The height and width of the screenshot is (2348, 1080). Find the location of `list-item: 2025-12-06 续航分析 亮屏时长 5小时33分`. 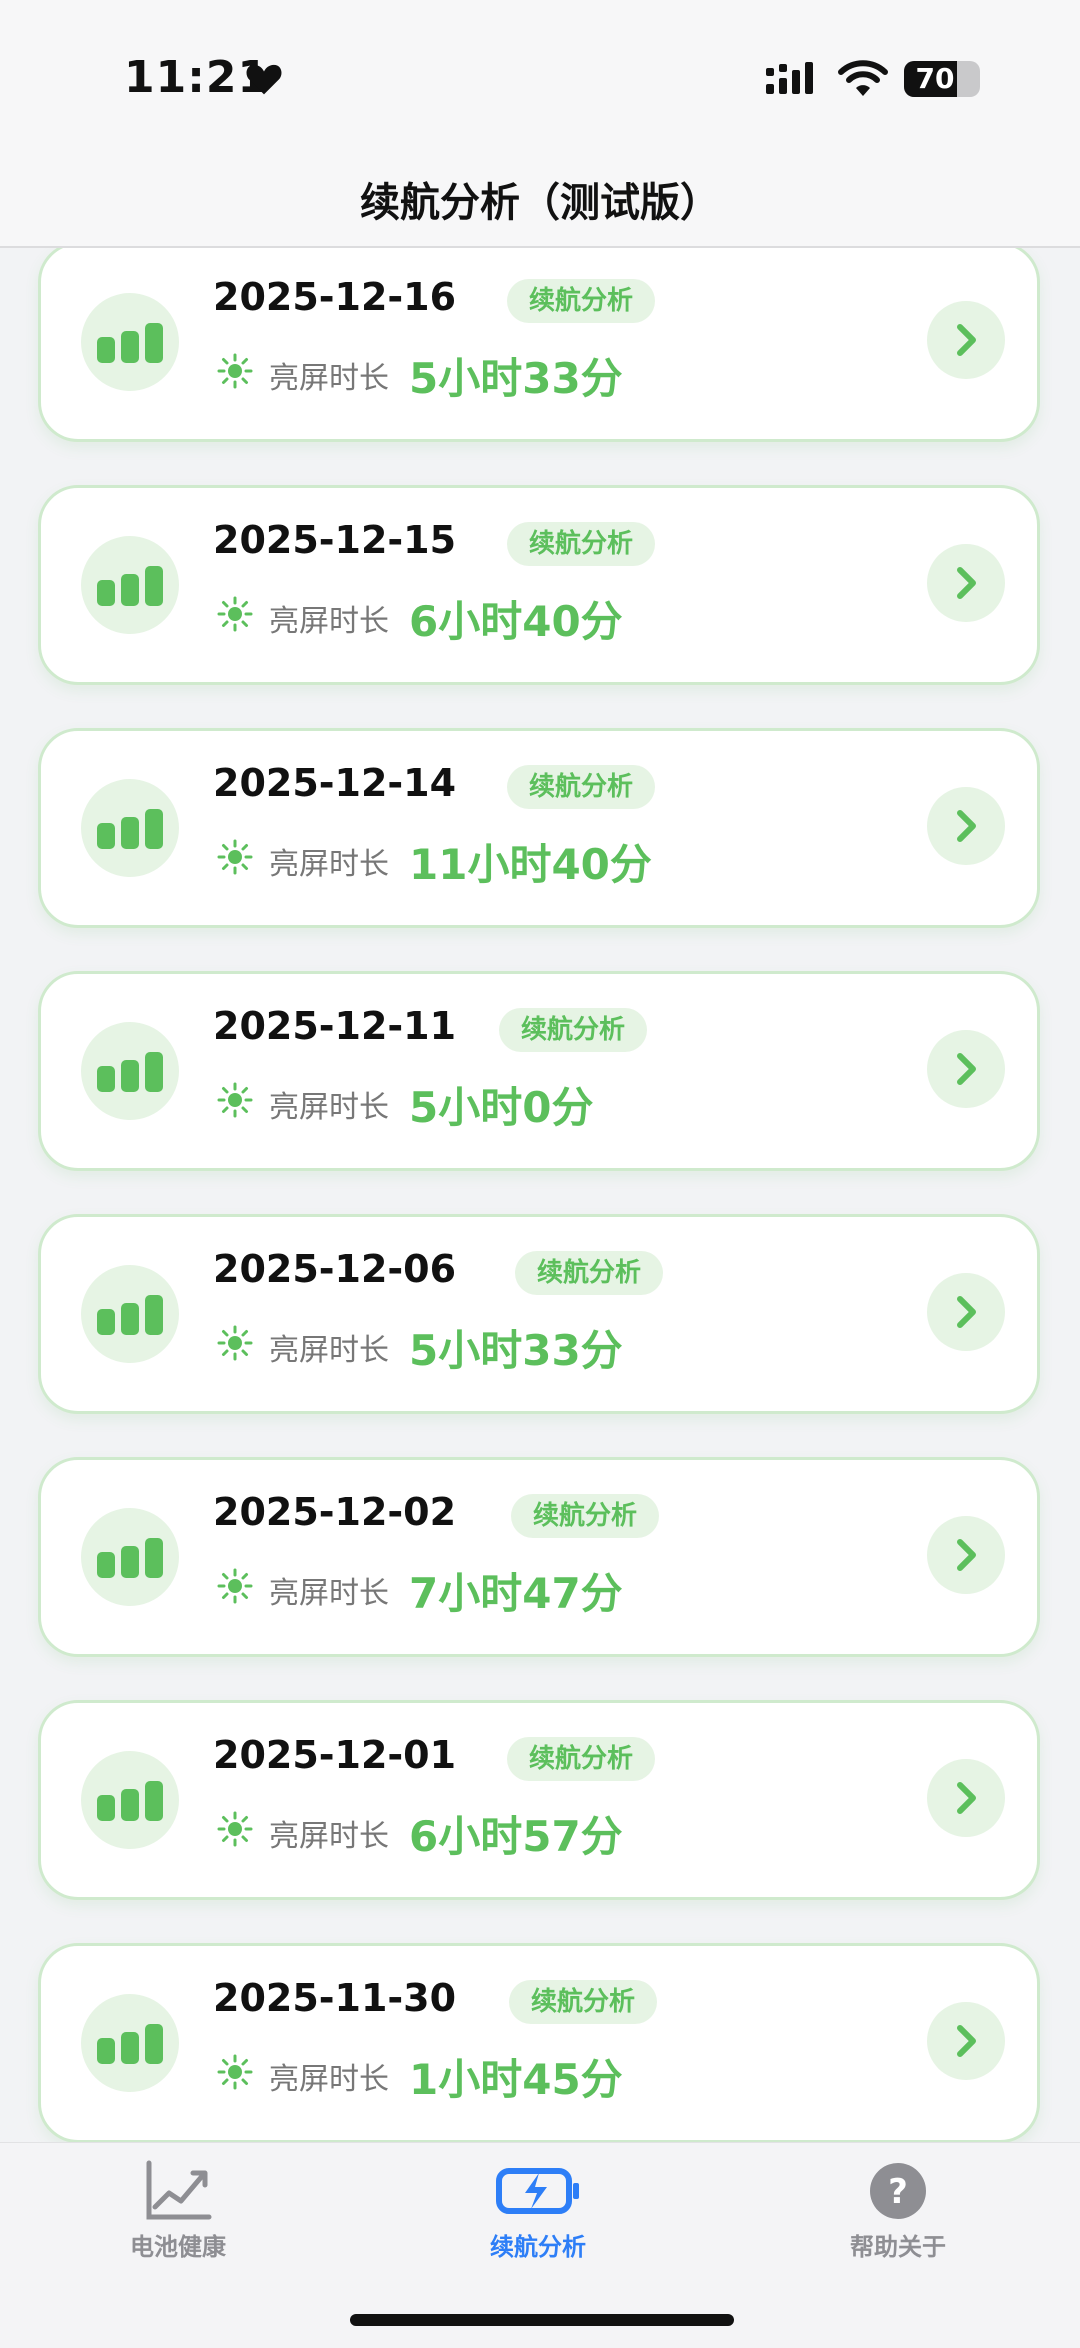

list-item: 2025-12-06 续航分析 亮屏时长 5小时33分 is located at coordinates (539, 1314).